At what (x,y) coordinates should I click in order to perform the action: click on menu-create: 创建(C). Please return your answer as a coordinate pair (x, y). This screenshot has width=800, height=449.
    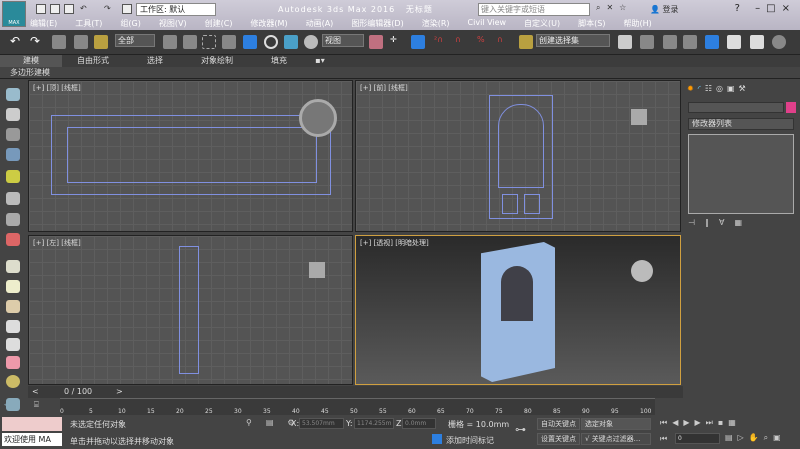
    Looking at the image, I should click on (219, 23).